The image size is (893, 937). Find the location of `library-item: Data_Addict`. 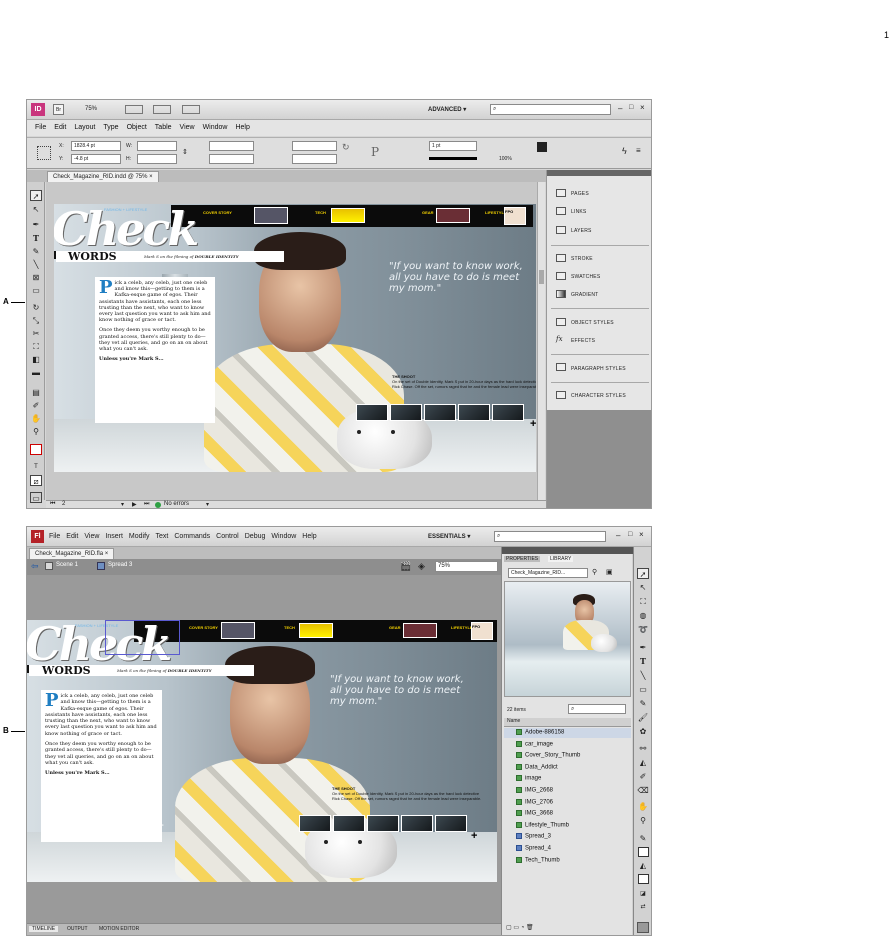

library-item: Data_Addict is located at coordinates (537, 766).